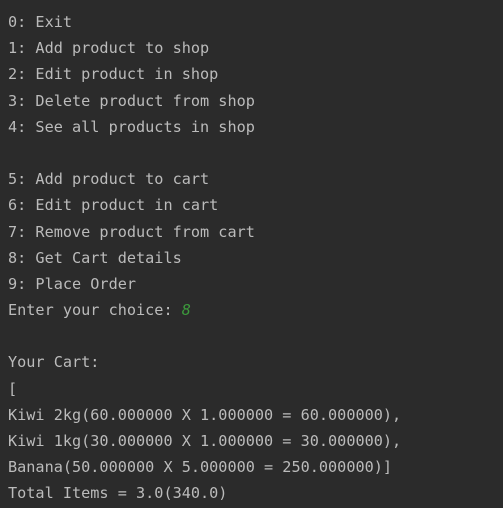 This screenshot has height=508, width=503. I want to click on cart-open-bracket: [, so click(13, 388).